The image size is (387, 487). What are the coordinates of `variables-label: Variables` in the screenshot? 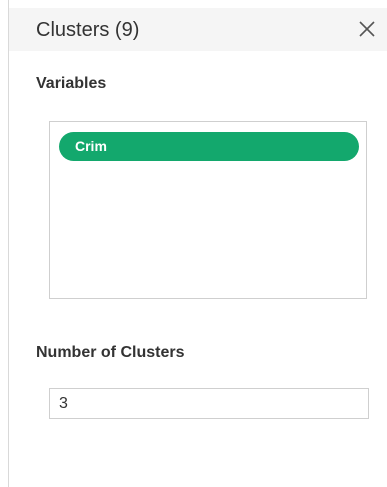 It's located at (71, 83).